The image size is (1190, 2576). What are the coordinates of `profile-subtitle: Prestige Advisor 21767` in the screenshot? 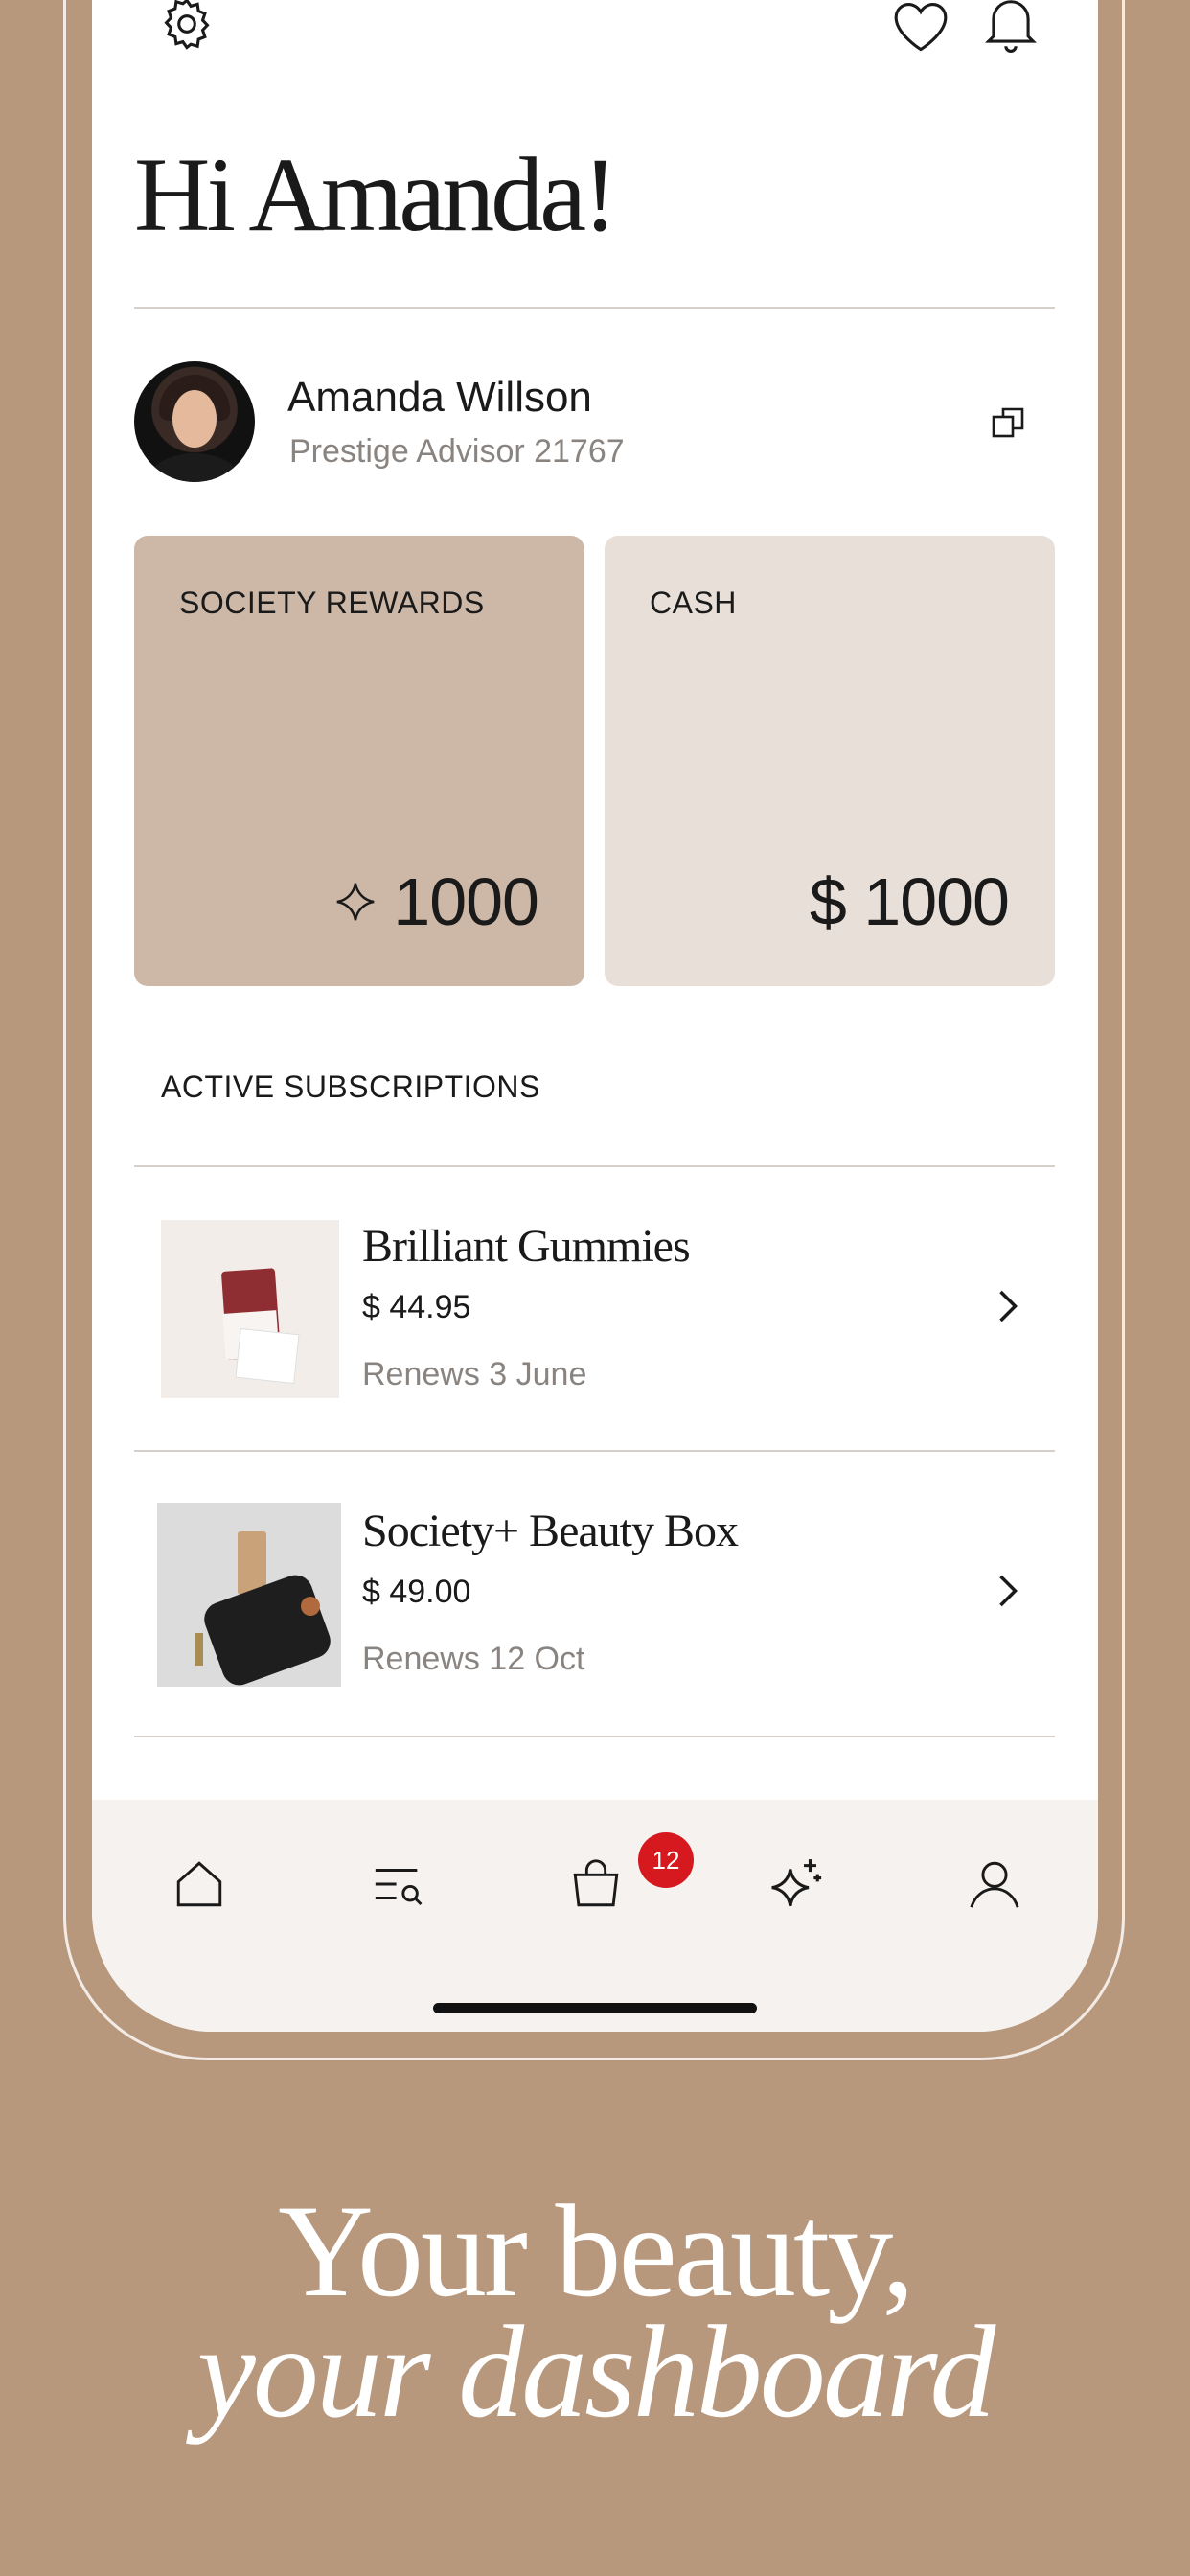 It's located at (457, 451).